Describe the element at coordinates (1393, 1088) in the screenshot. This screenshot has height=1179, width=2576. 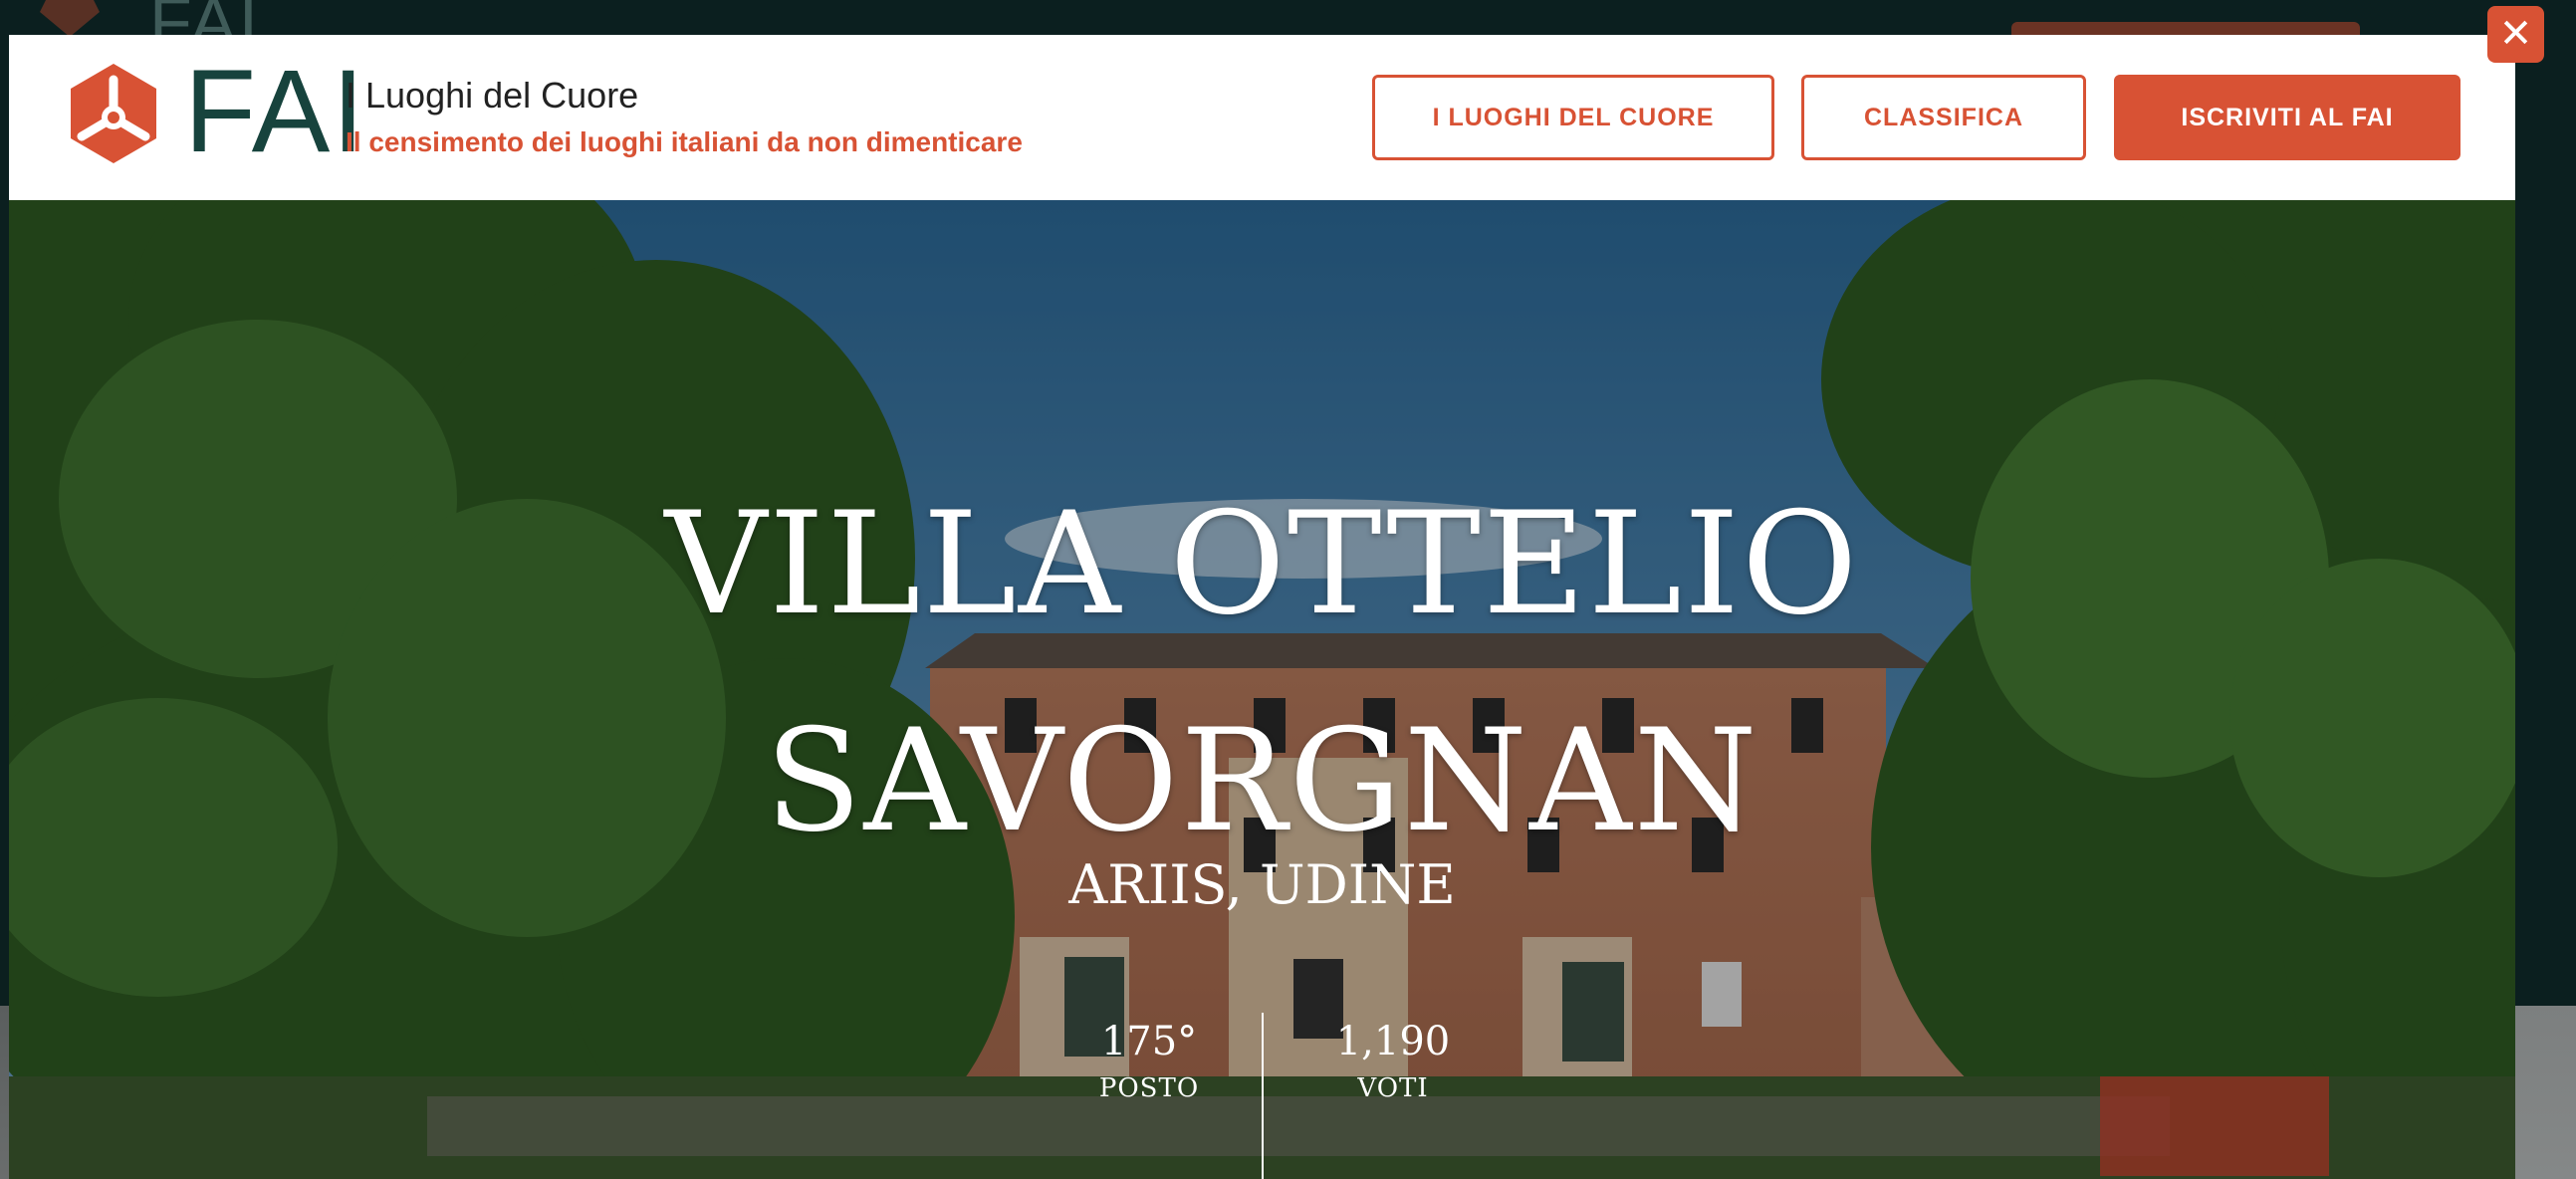
I see `votes-label: VOTI` at that location.